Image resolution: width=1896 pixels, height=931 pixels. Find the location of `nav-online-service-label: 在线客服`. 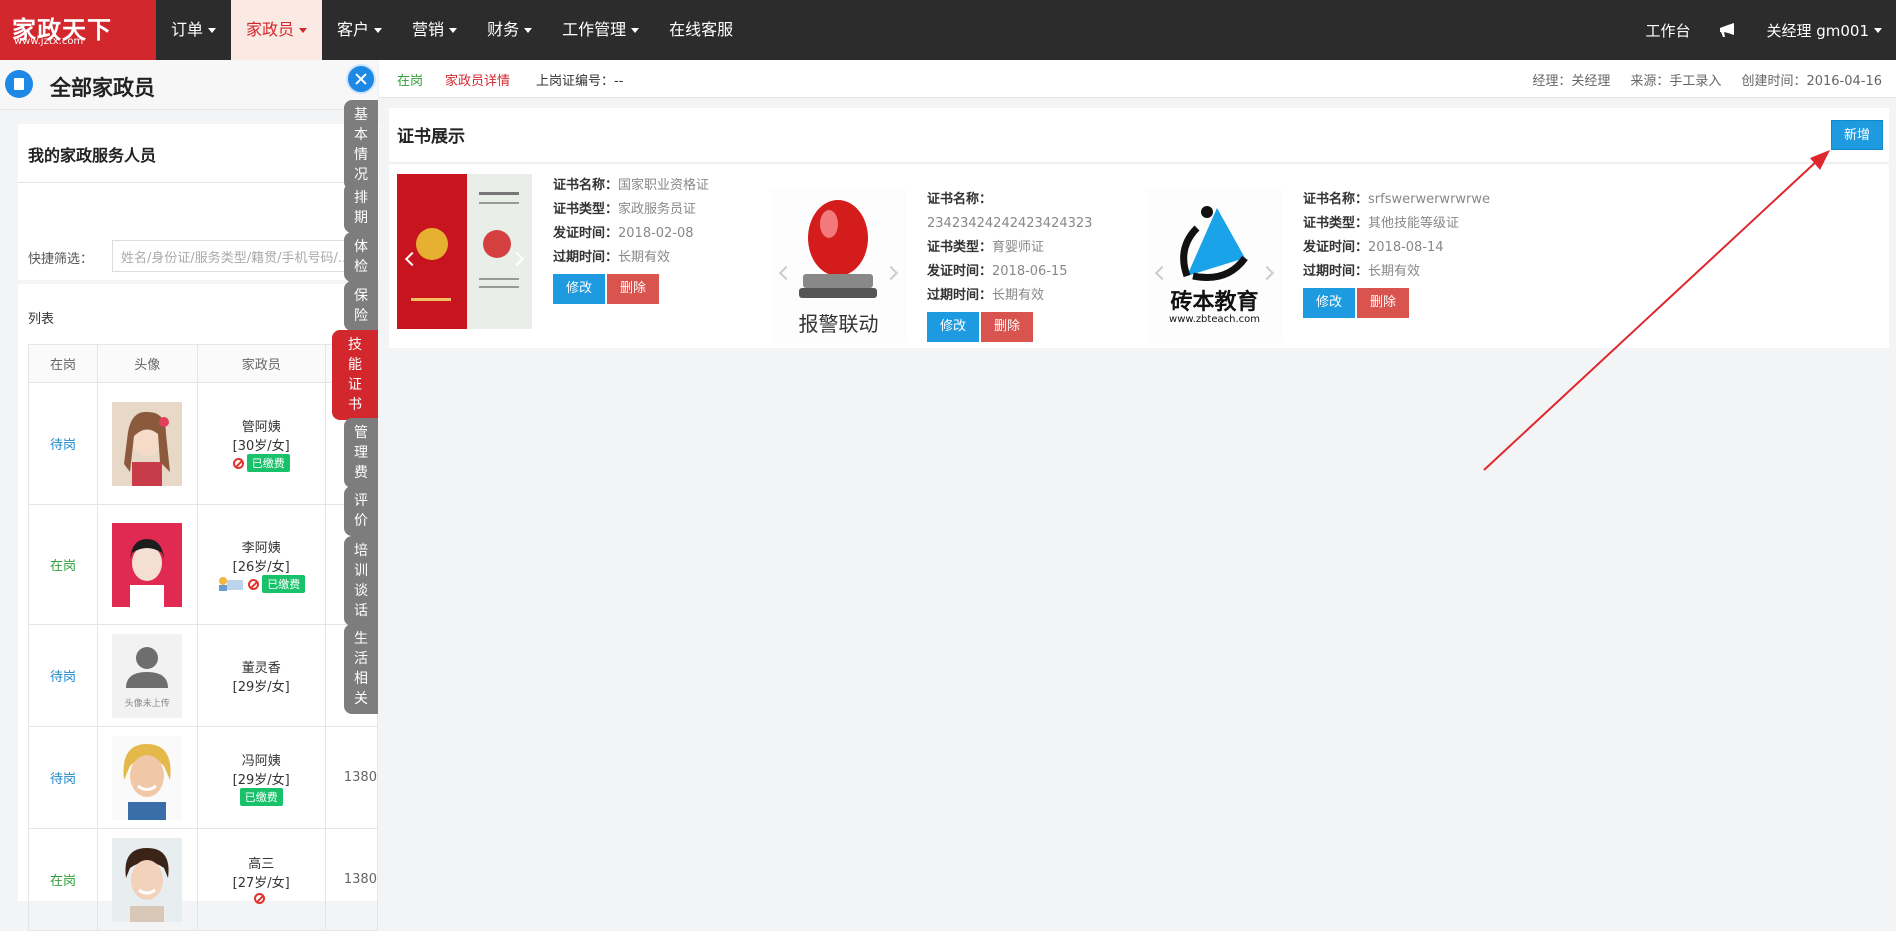

nav-online-service-label: 在线客服 is located at coordinates (701, 29).